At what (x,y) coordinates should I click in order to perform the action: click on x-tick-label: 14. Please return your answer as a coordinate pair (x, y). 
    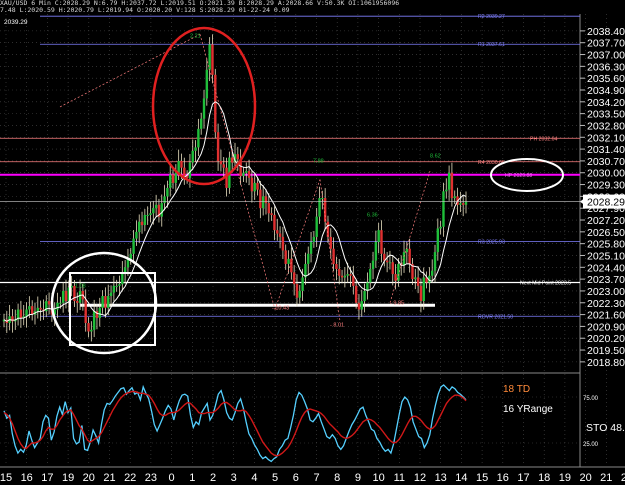
    Looking at the image, I should click on (461, 478).